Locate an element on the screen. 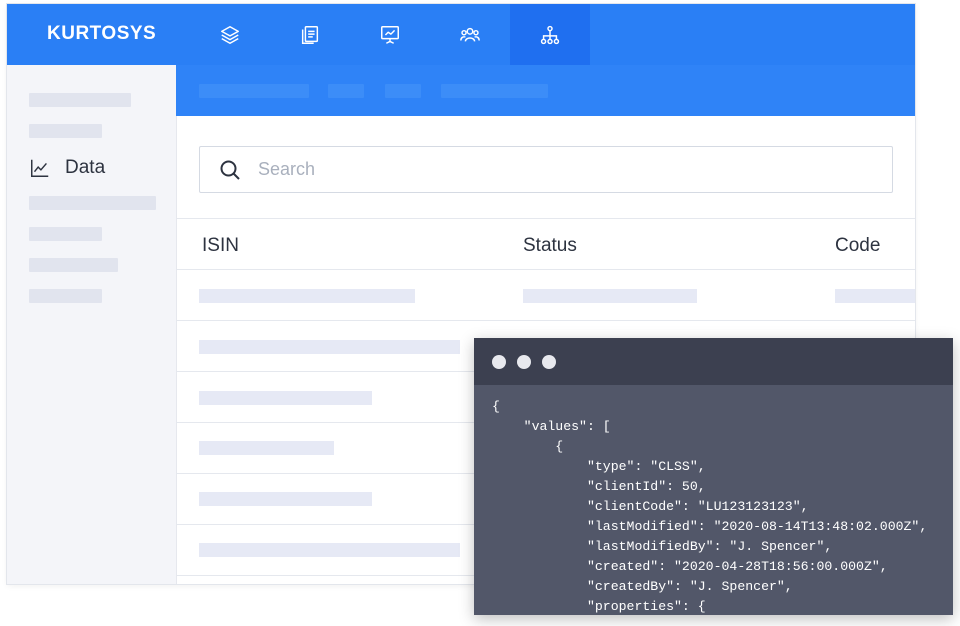 The height and width of the screenshot is (626, 960). top-navbar: KURTOSYS is located at coordinates (461, 34).